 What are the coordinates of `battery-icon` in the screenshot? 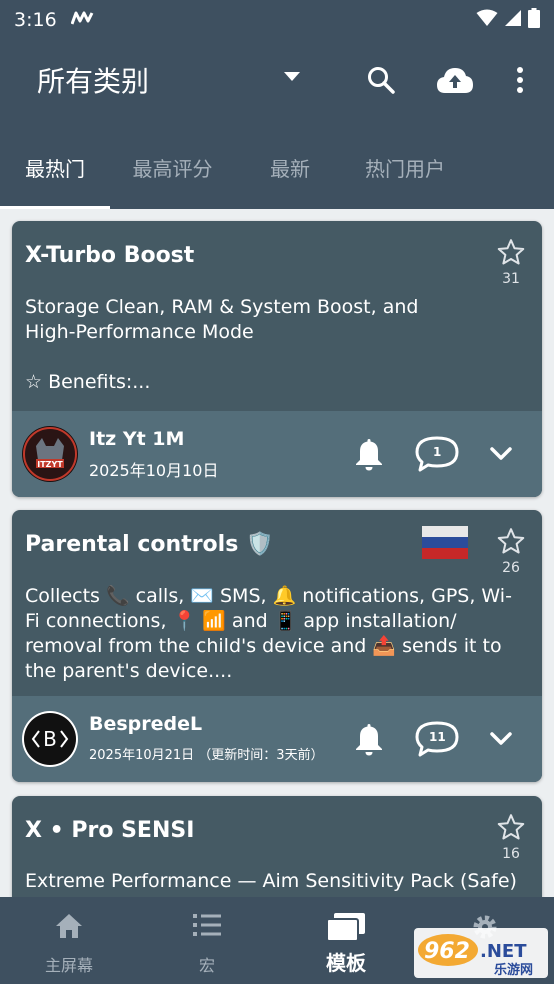 It's located at (534, 20).